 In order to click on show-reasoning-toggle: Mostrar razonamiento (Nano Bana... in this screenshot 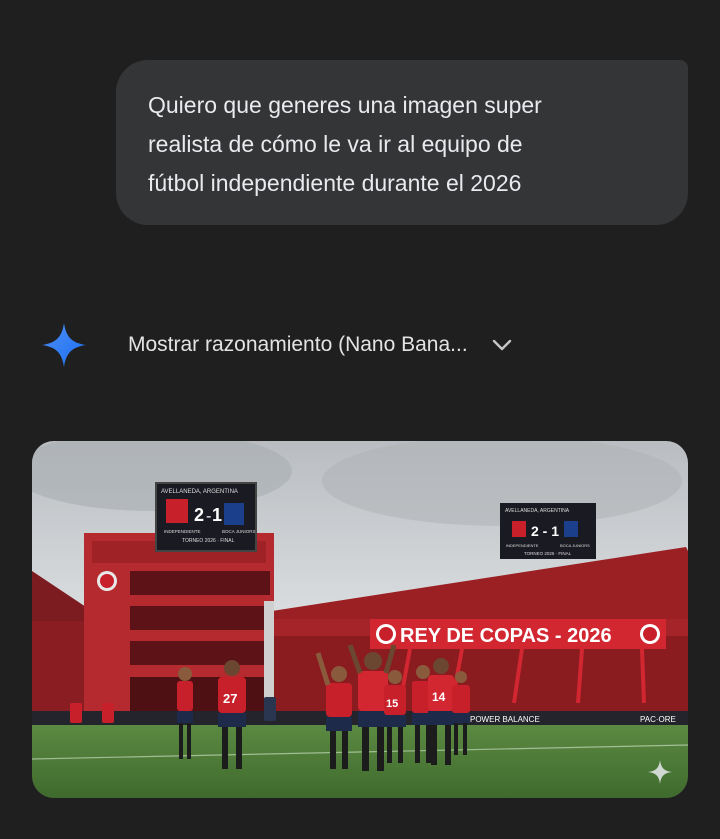, I will do `click(298, 345)`.